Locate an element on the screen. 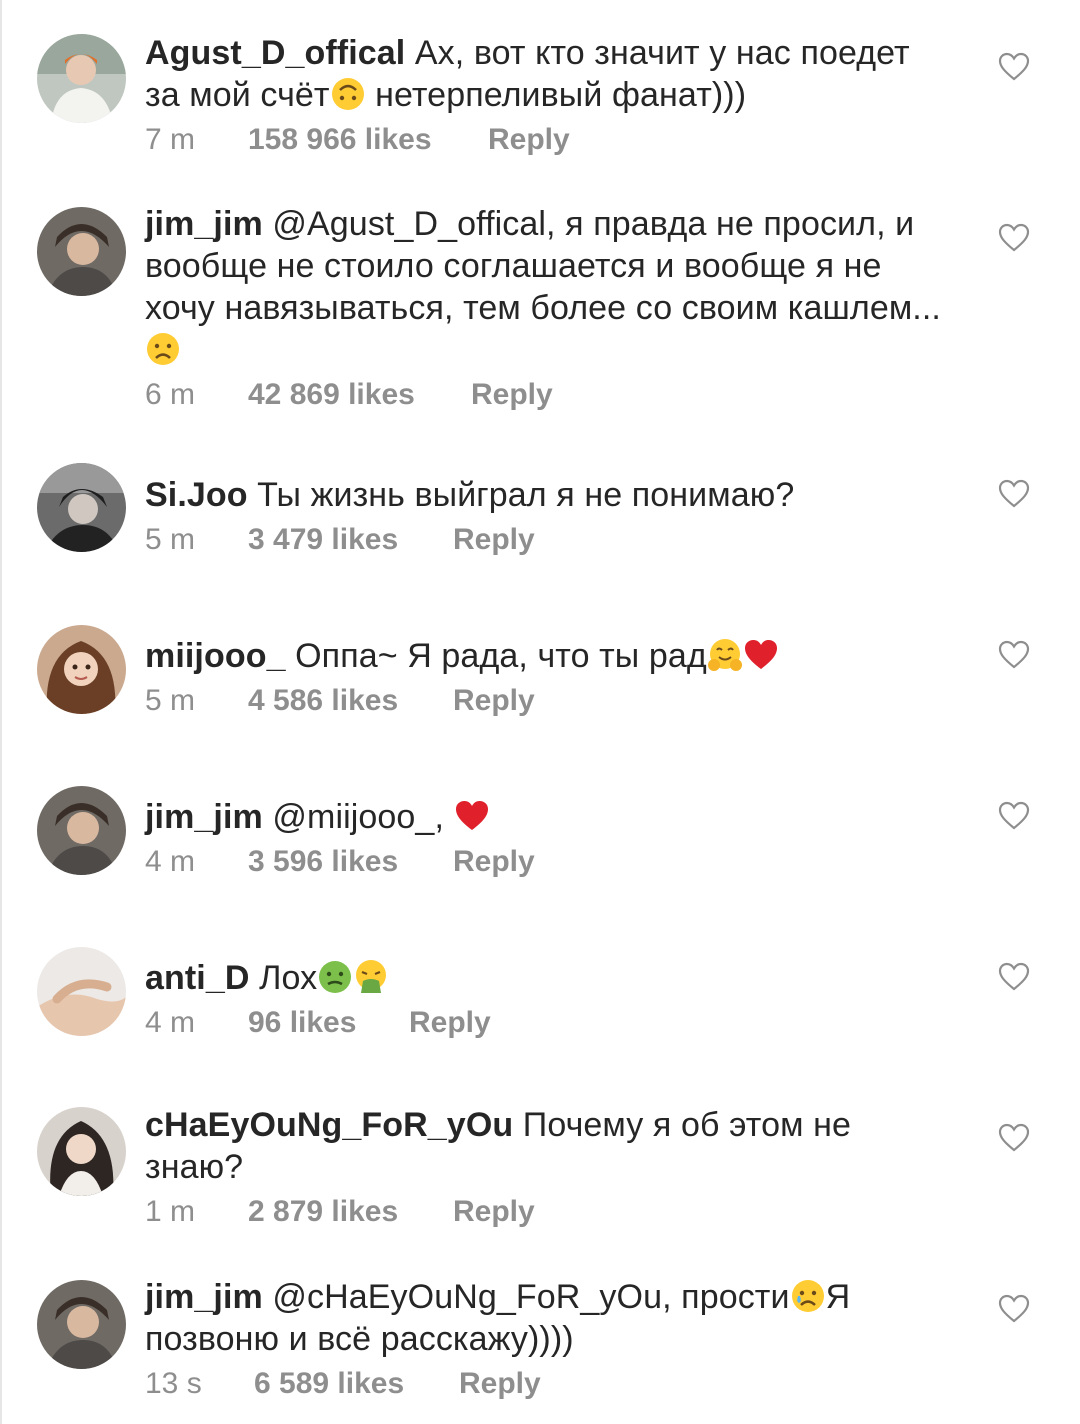 This screenshot has height=1424, width=1080. comment-meta: 4 m 96 likes Reply is located at coordinates (545, 1023).